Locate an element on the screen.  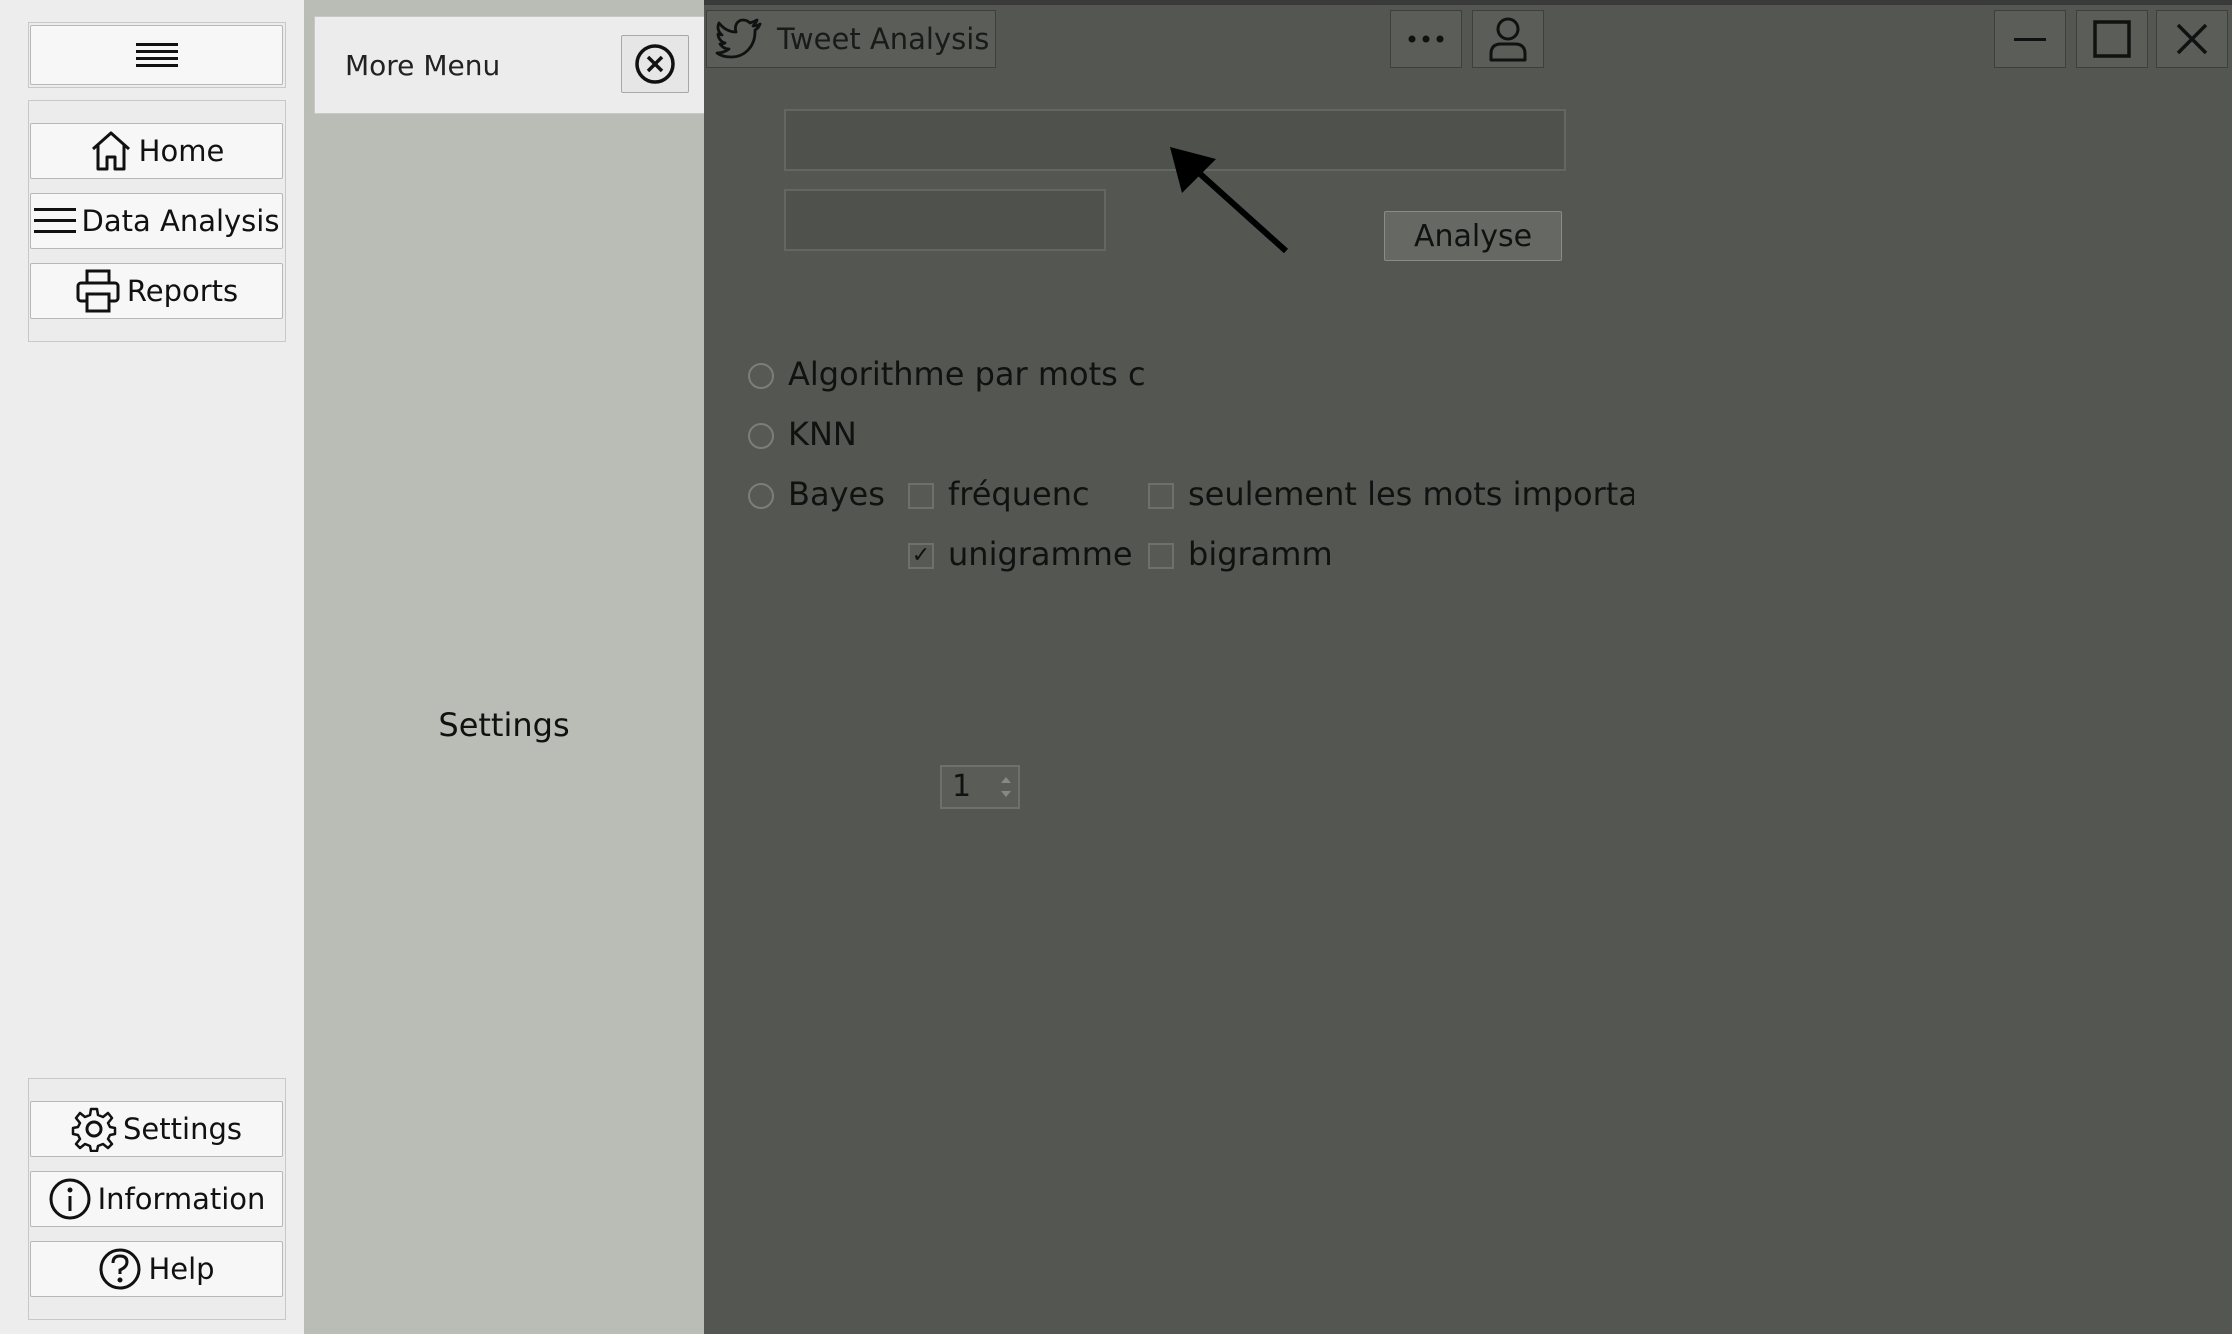
help-icon is located at coordinates (120, 1269).